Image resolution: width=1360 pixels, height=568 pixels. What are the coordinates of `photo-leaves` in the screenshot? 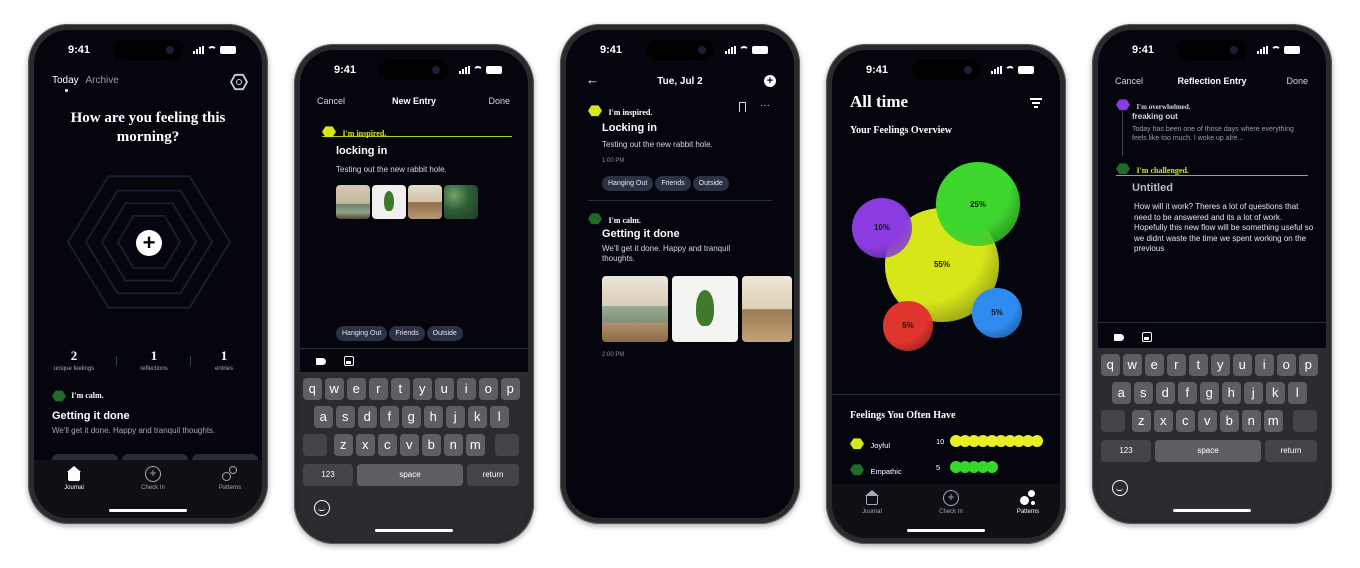 It's located at (461, 202).